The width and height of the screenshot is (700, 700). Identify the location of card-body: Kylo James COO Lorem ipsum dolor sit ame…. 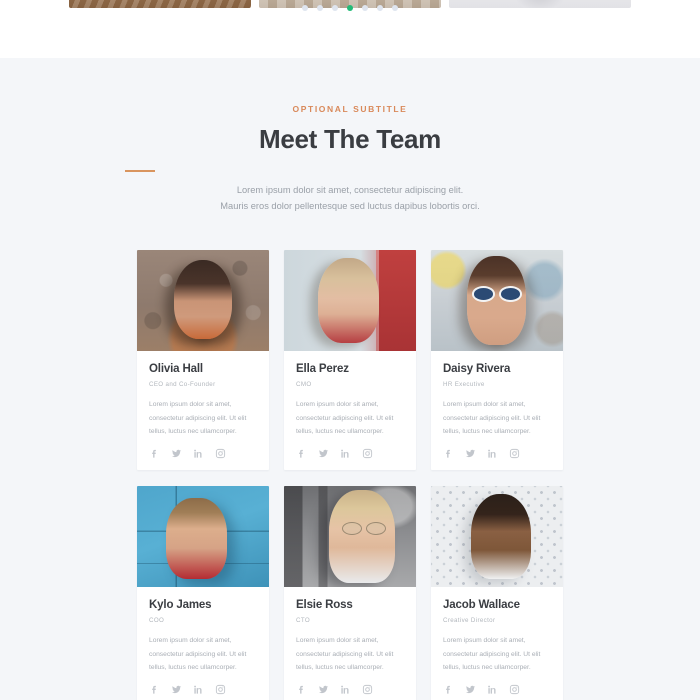
(203, 643).